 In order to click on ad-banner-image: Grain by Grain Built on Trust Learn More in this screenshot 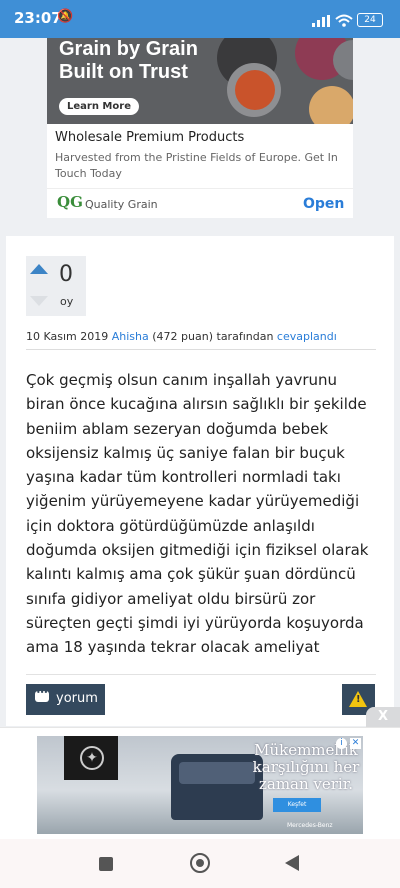, I will do `click(200, 81)`.